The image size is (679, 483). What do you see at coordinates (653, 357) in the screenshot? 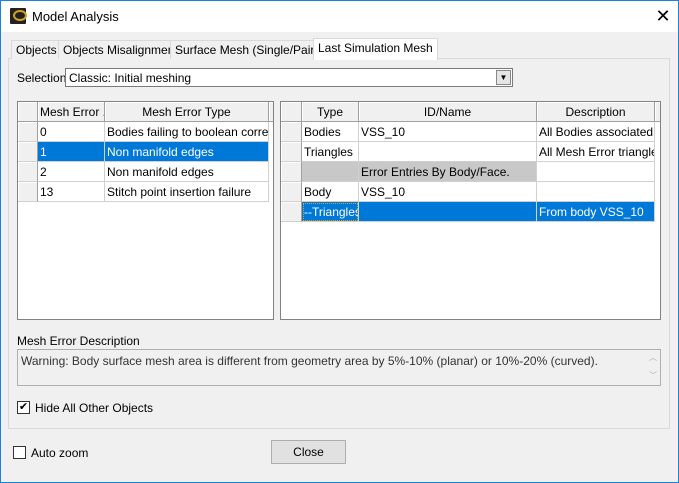
I see `scroll-up-icon: ︿` at bounding box center [653, 357].